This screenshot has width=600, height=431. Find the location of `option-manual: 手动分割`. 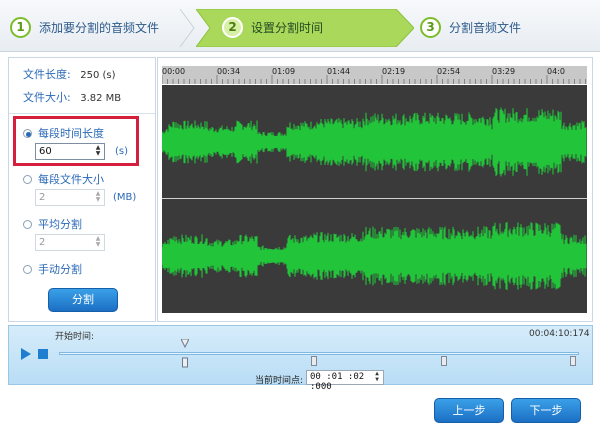

option-manual: 手动分割 is located at coordinates (52, 269).